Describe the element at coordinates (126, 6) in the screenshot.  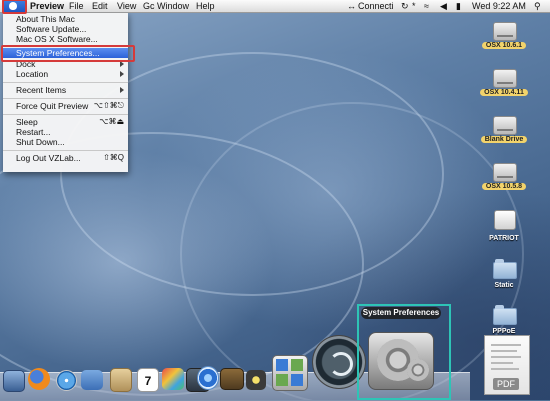
I see `menu-view: View` at that location.